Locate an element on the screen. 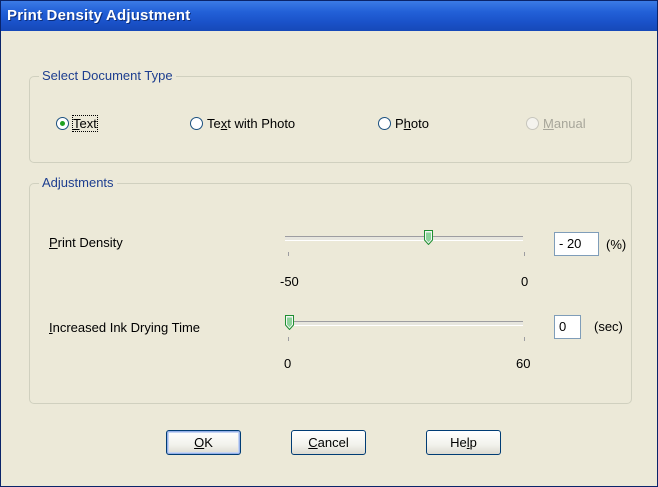  radio-selected-dot-icon is located at coordinates (62, 123).